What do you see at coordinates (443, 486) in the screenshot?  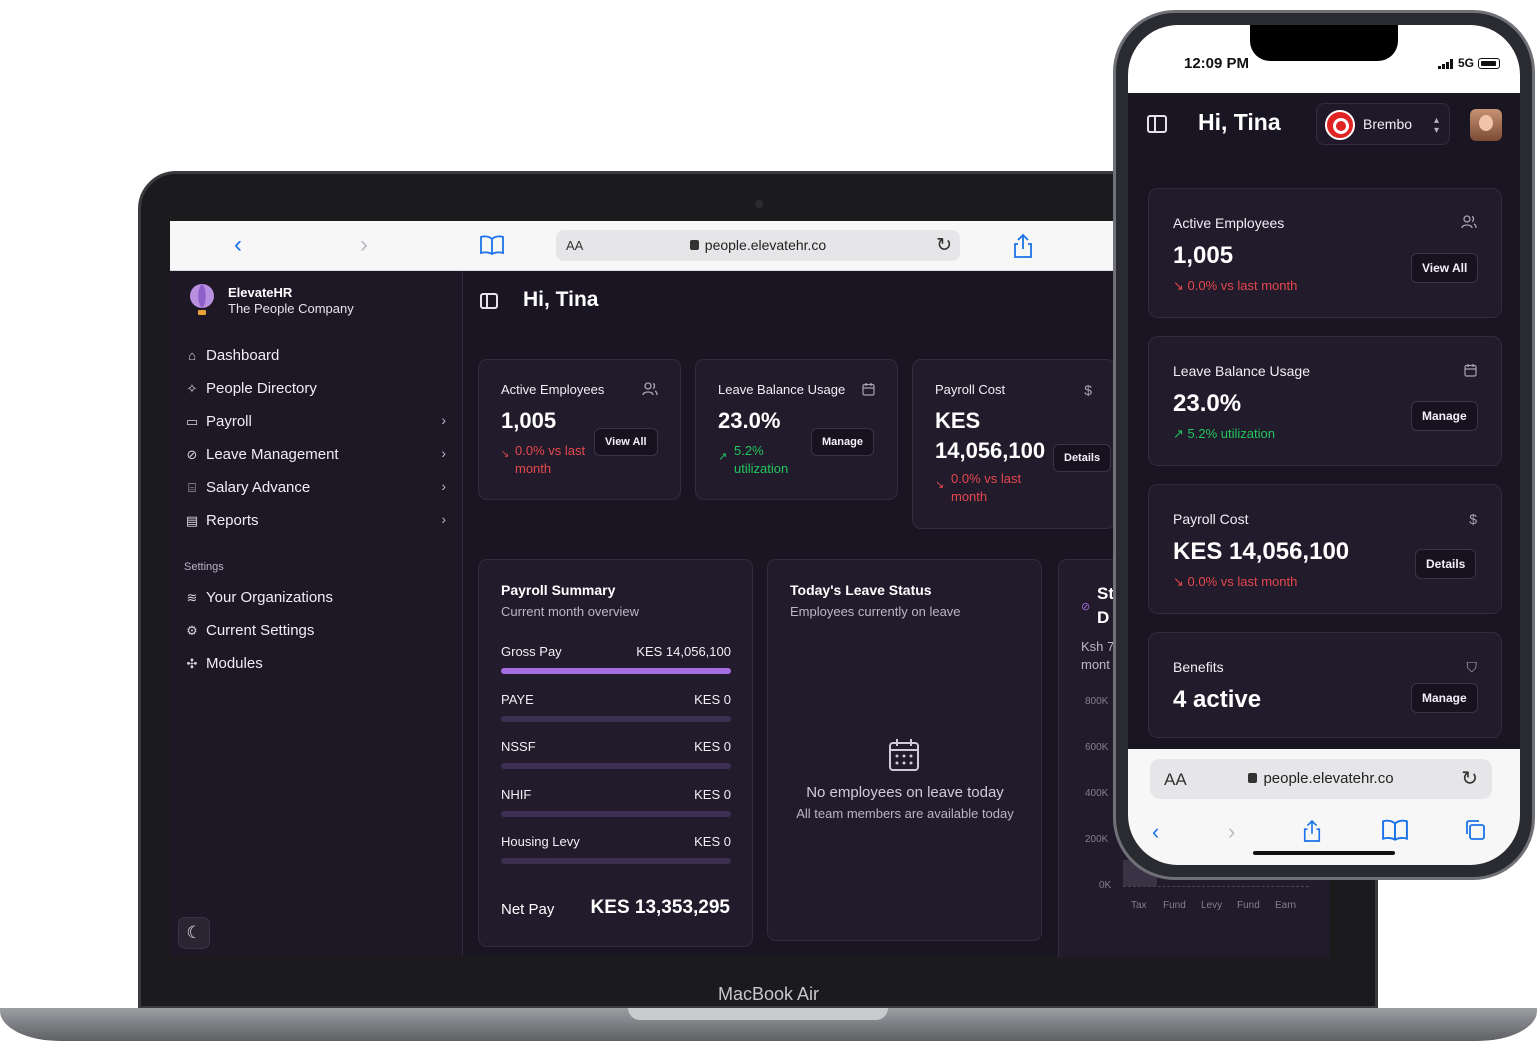 I see `chevron-right-icon: ›` at bounding box center [443, 486].